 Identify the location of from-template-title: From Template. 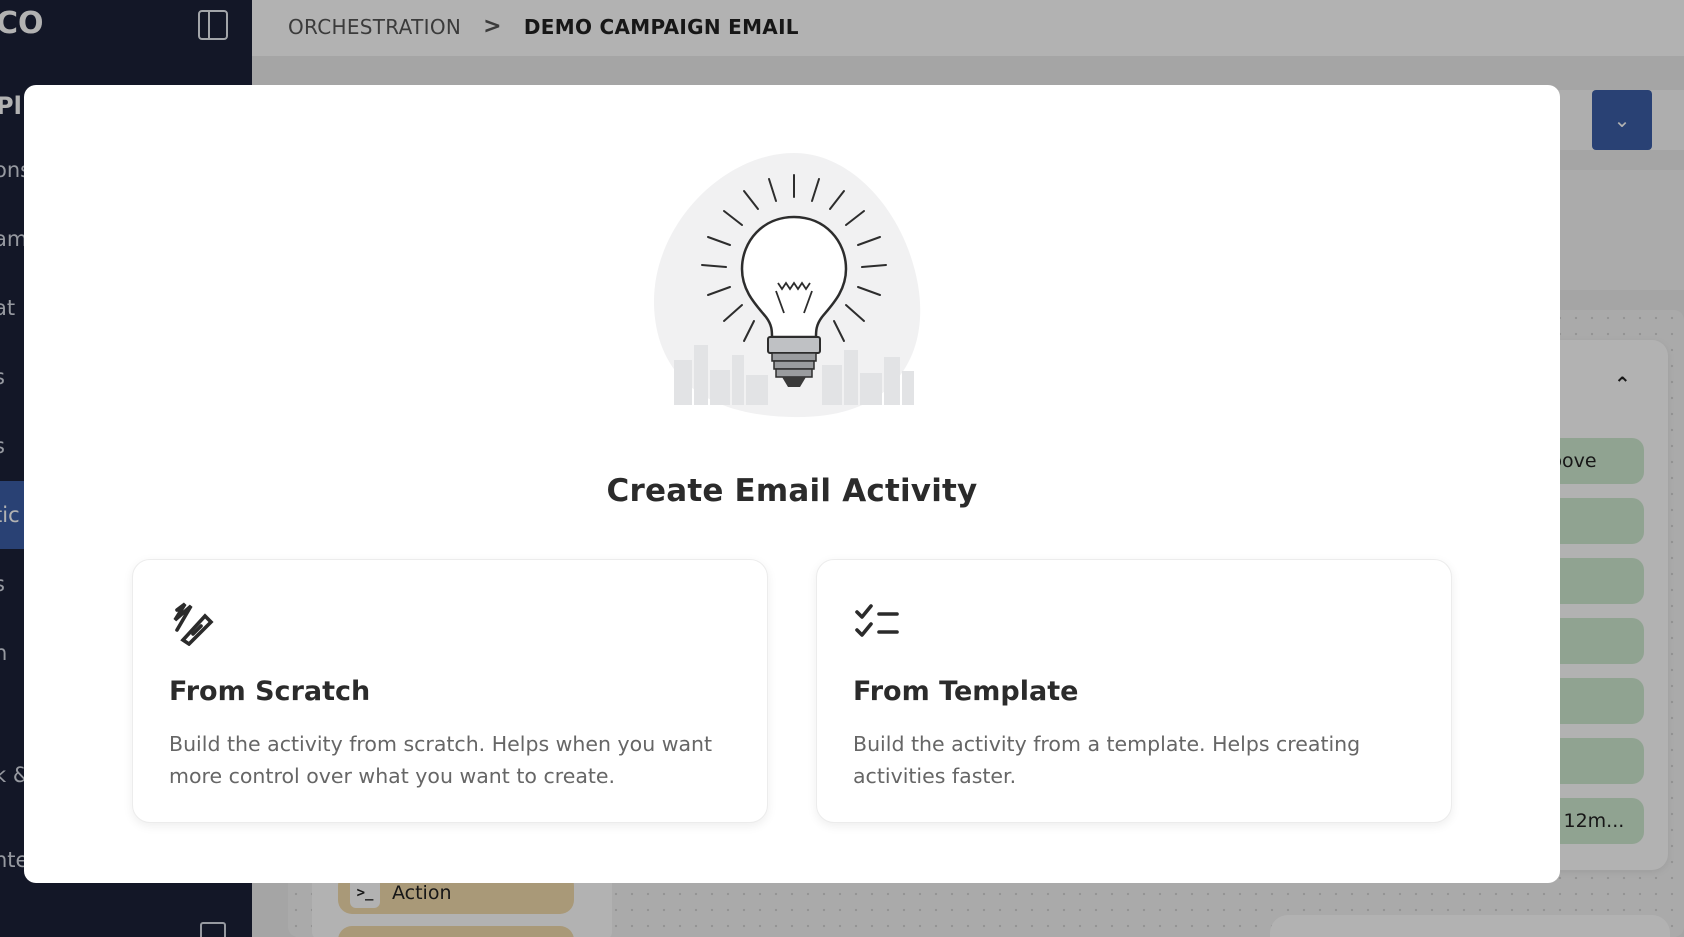
(966, 691).